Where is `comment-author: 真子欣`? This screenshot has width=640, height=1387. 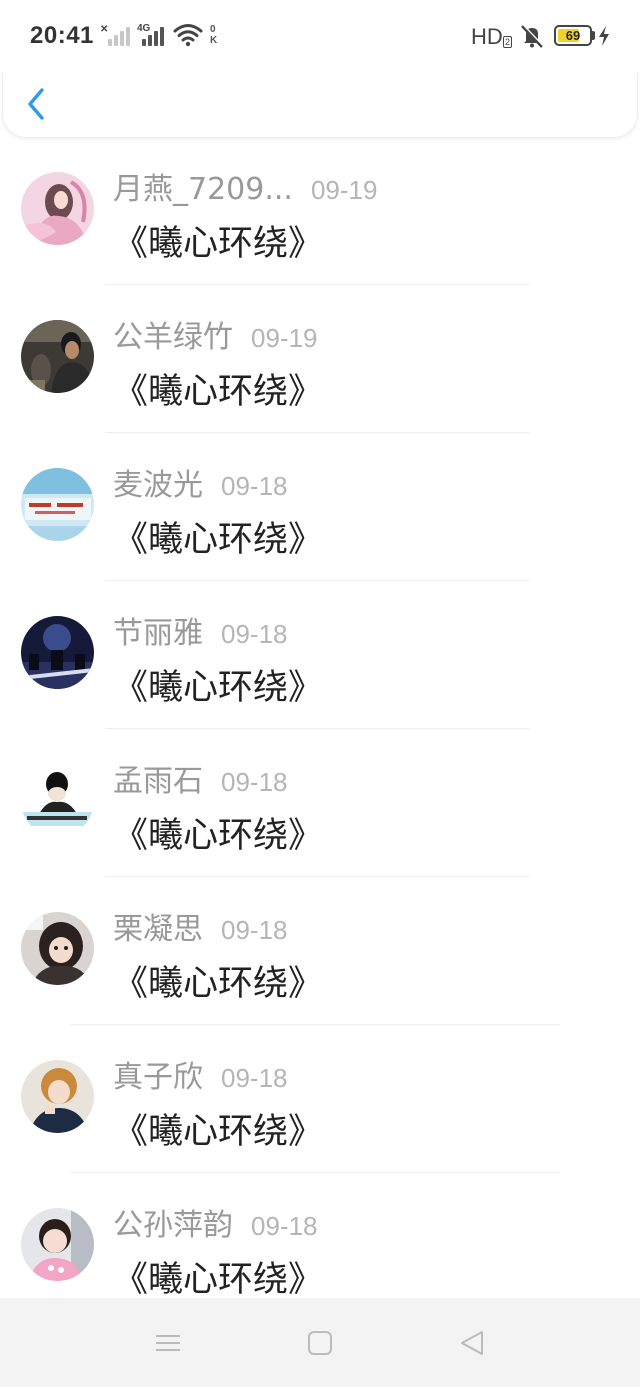
comment-author: 真子欣 is located at coordinates (158, 1074).